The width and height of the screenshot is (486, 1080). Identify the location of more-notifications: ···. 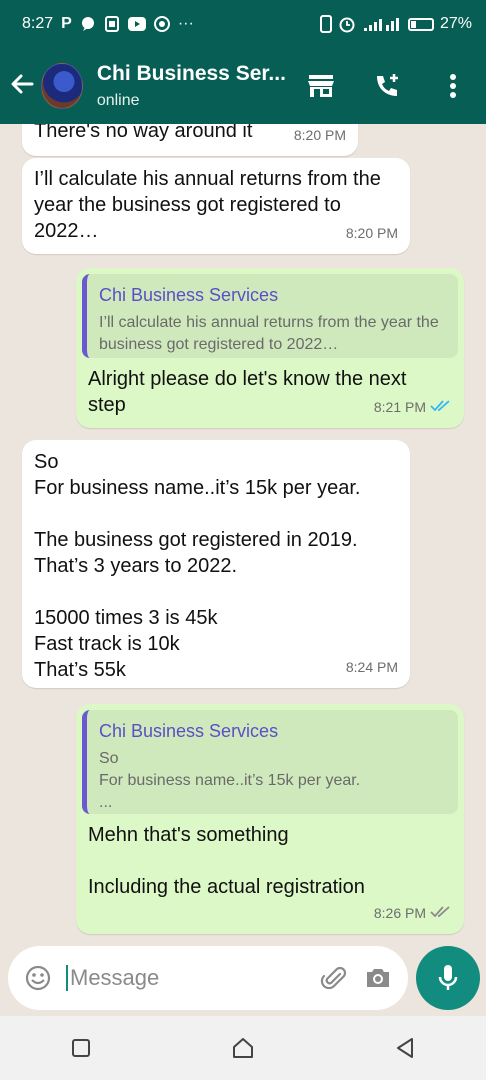
(185, 23).